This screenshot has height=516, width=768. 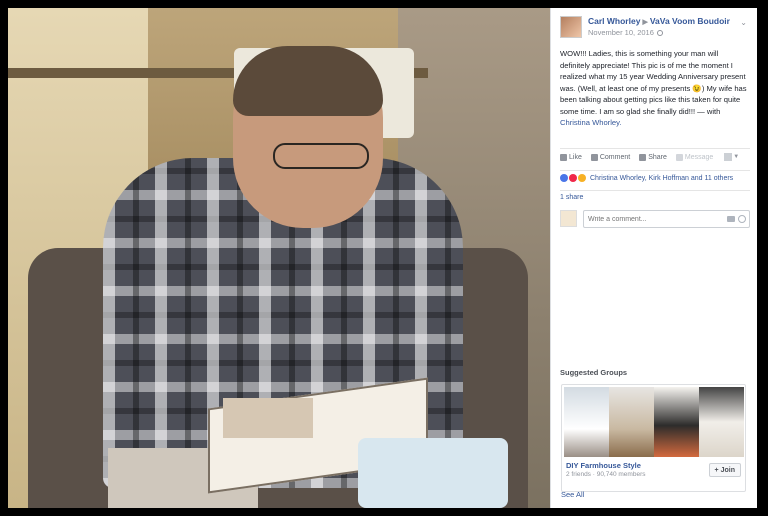 I want to click on comment-composer, so click(x=655, y=219).